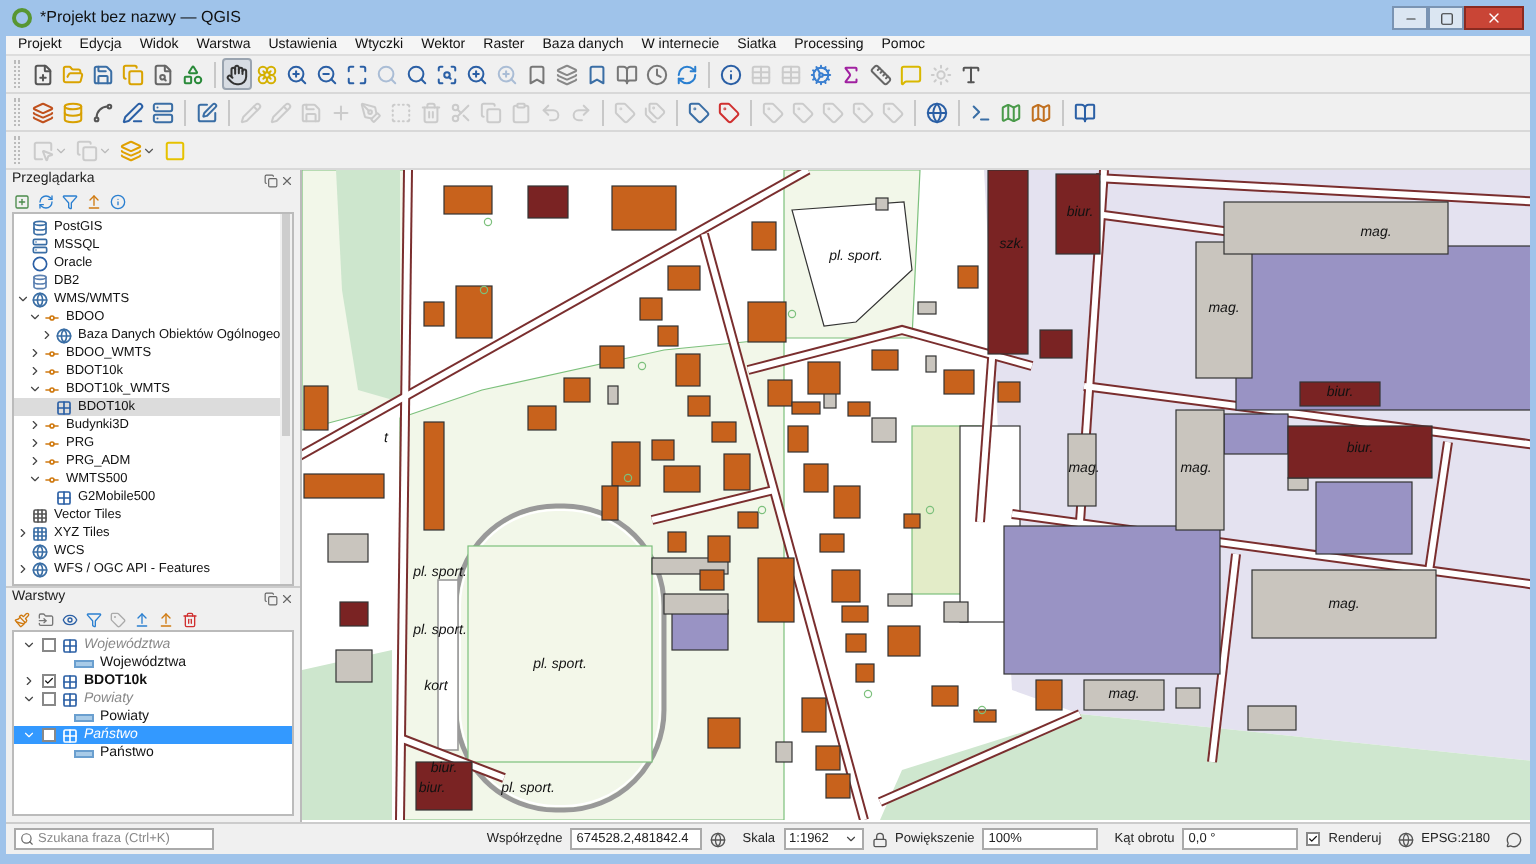  I want to click on speech-bubble-icon, so click(911, 74).